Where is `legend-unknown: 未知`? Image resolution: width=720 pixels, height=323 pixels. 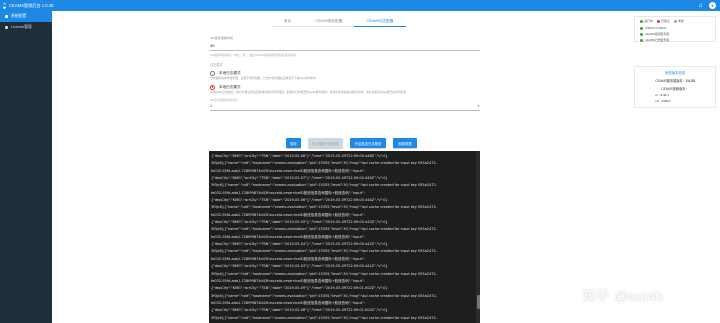
legend-unknown: 未知 is located at coordinates (679, 21).